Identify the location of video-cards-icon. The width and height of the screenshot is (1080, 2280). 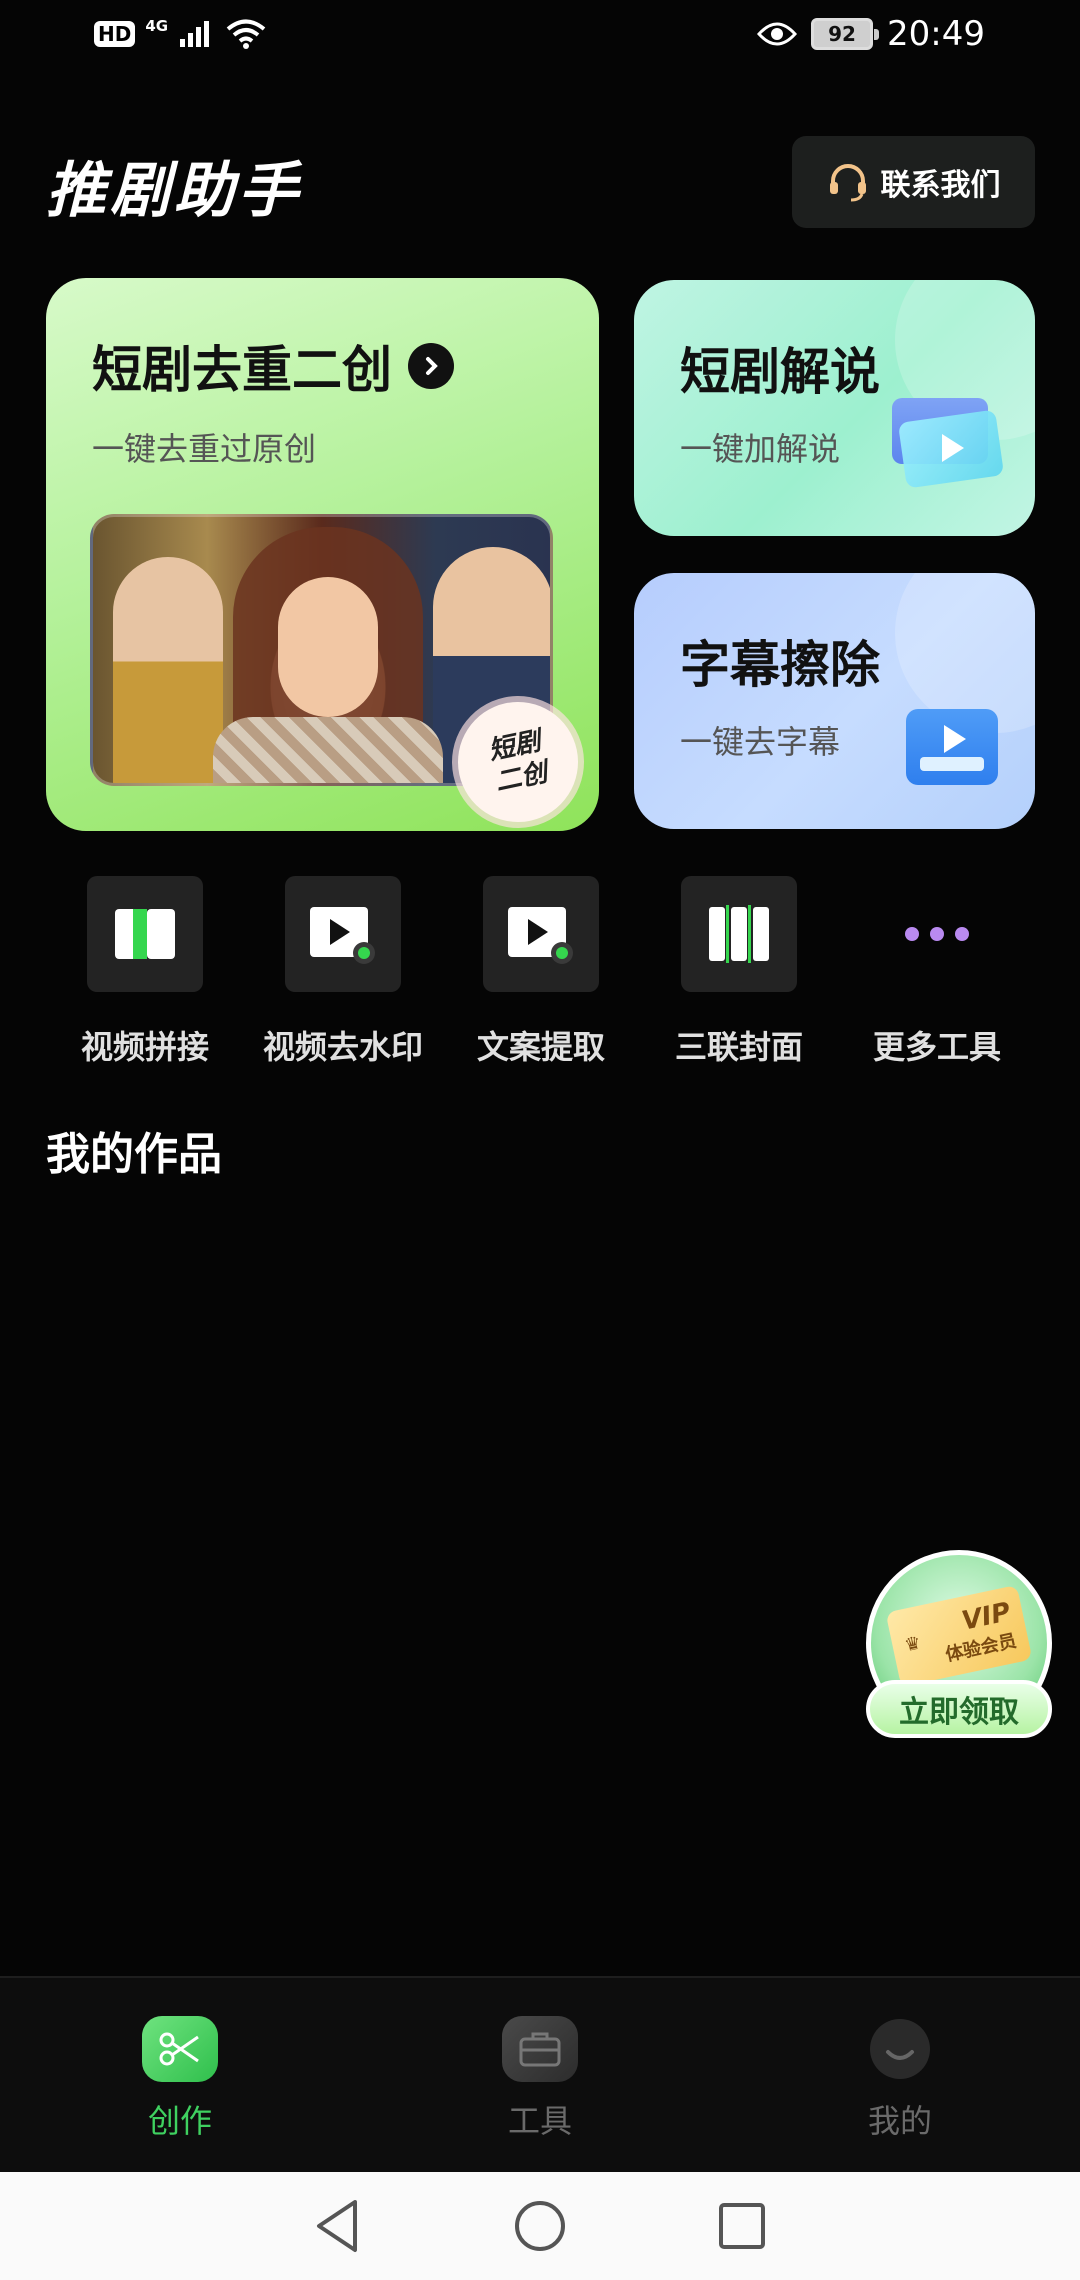
(948, 443).